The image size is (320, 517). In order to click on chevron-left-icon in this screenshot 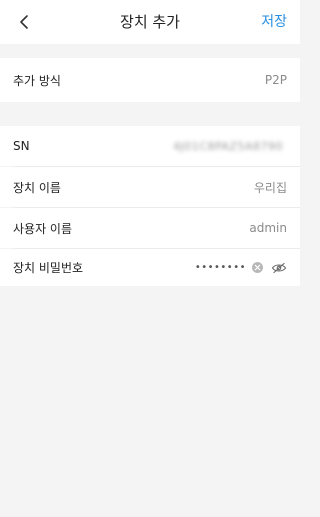, I will do `click(24, 22)`.